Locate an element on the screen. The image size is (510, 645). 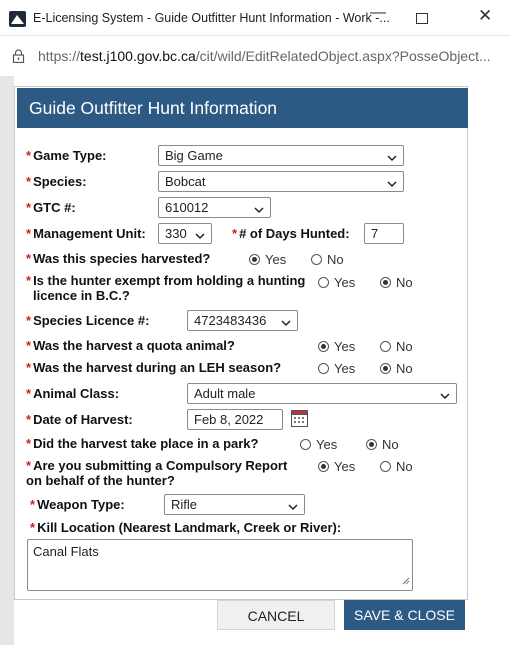
species-label: * Species: is located at coordinates (56, 181).